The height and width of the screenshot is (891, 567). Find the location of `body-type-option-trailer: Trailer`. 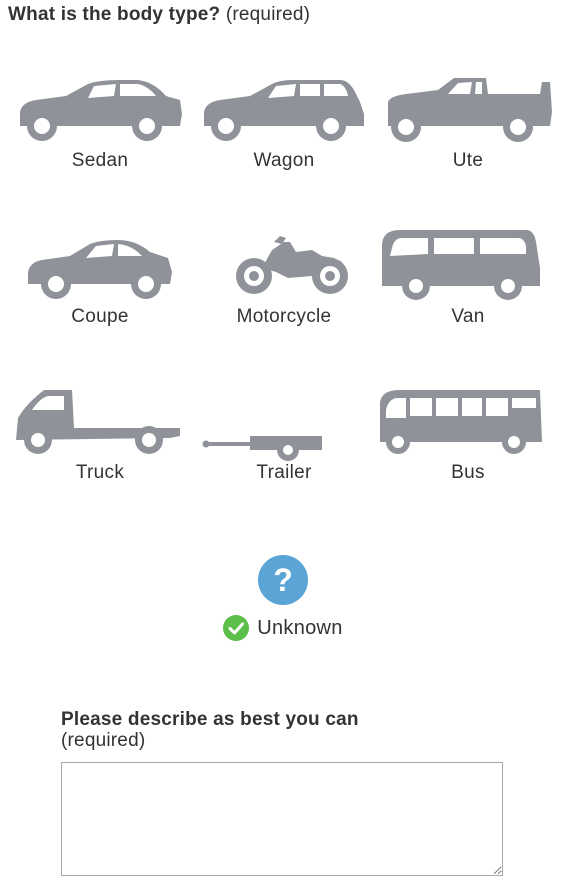

body-type-option-trailer: Trailer is located at coordinates (284, 462).